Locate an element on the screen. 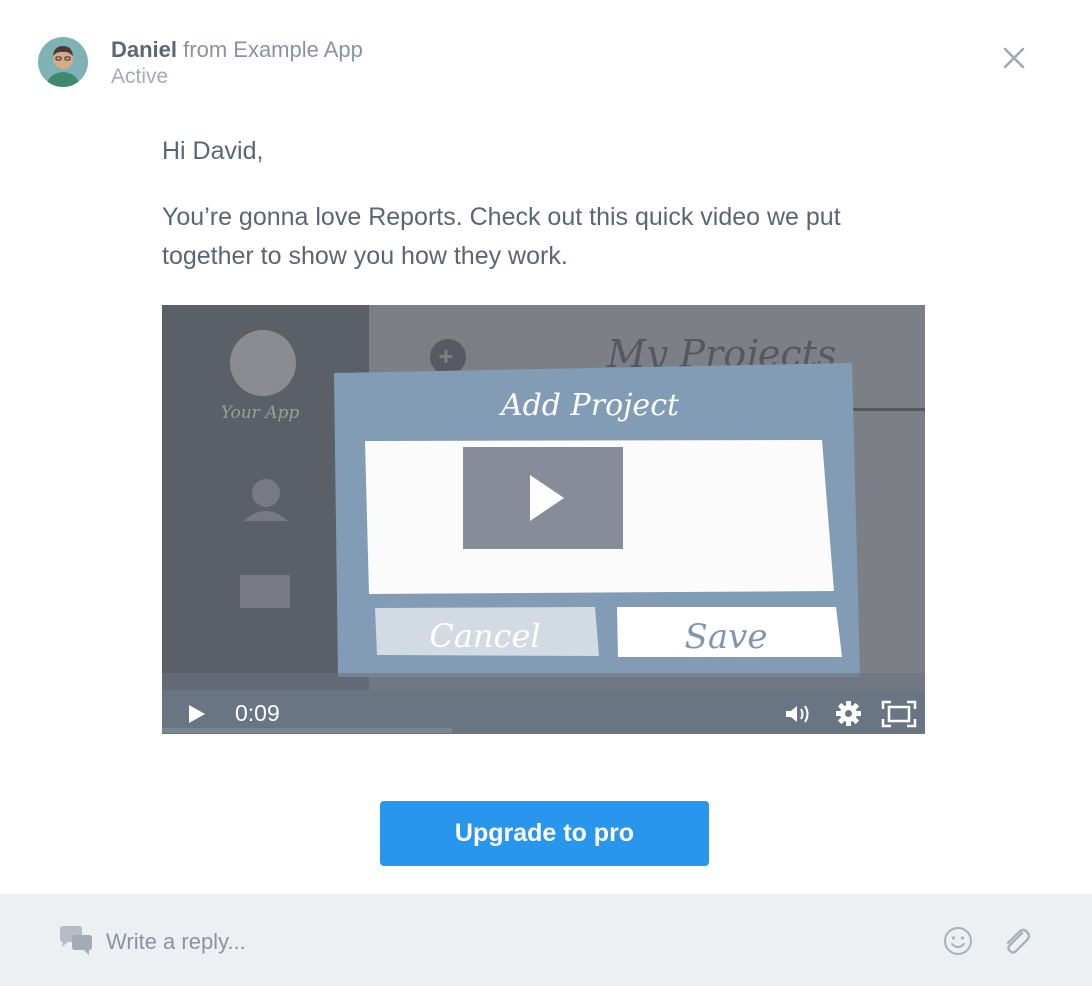 This screenshot has width=1092, height=986. video-time: 0:09 is located at coordinates (257, 713).